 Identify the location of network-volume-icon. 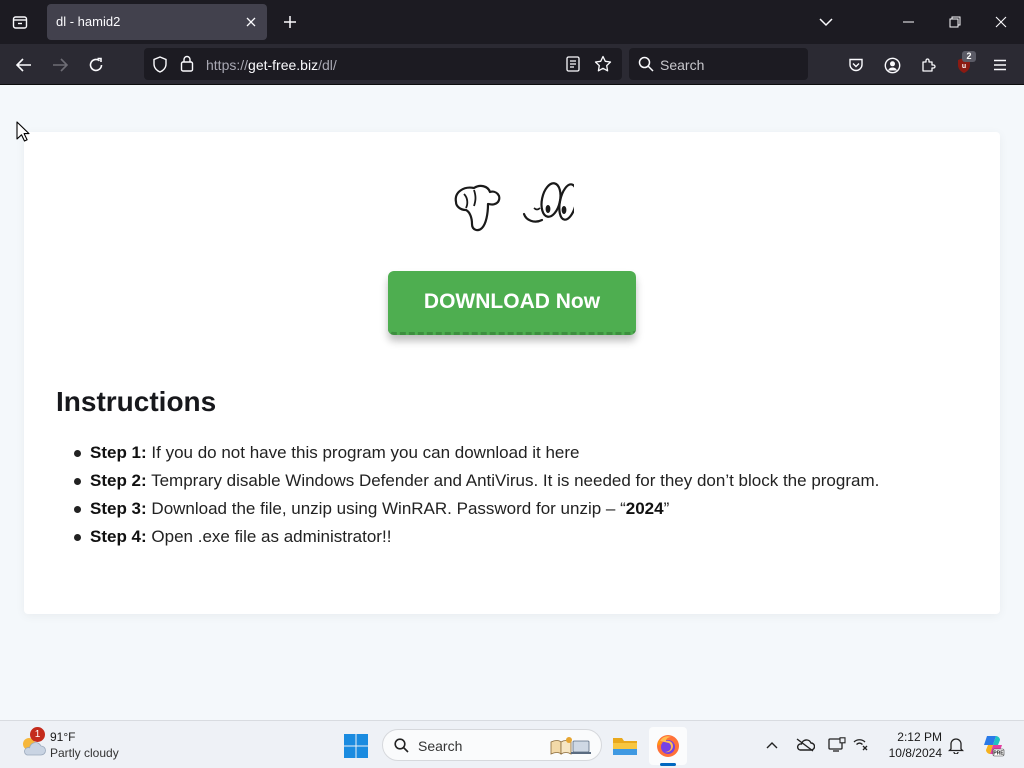
(862, 745).